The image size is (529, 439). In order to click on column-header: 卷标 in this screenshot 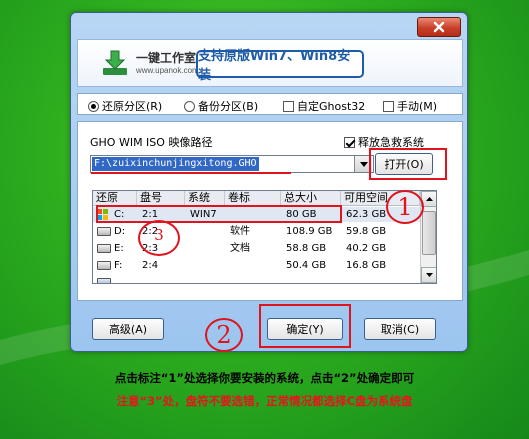, I will do `click(253, 198)`.